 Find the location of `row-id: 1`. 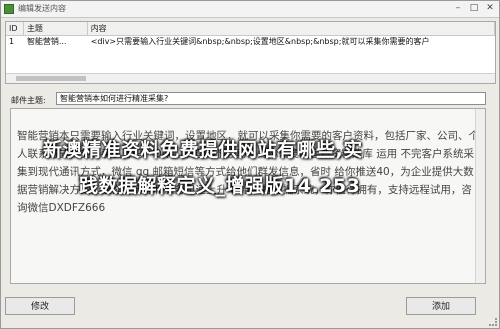

row-id: 1 is located at coordinates (12, 41).